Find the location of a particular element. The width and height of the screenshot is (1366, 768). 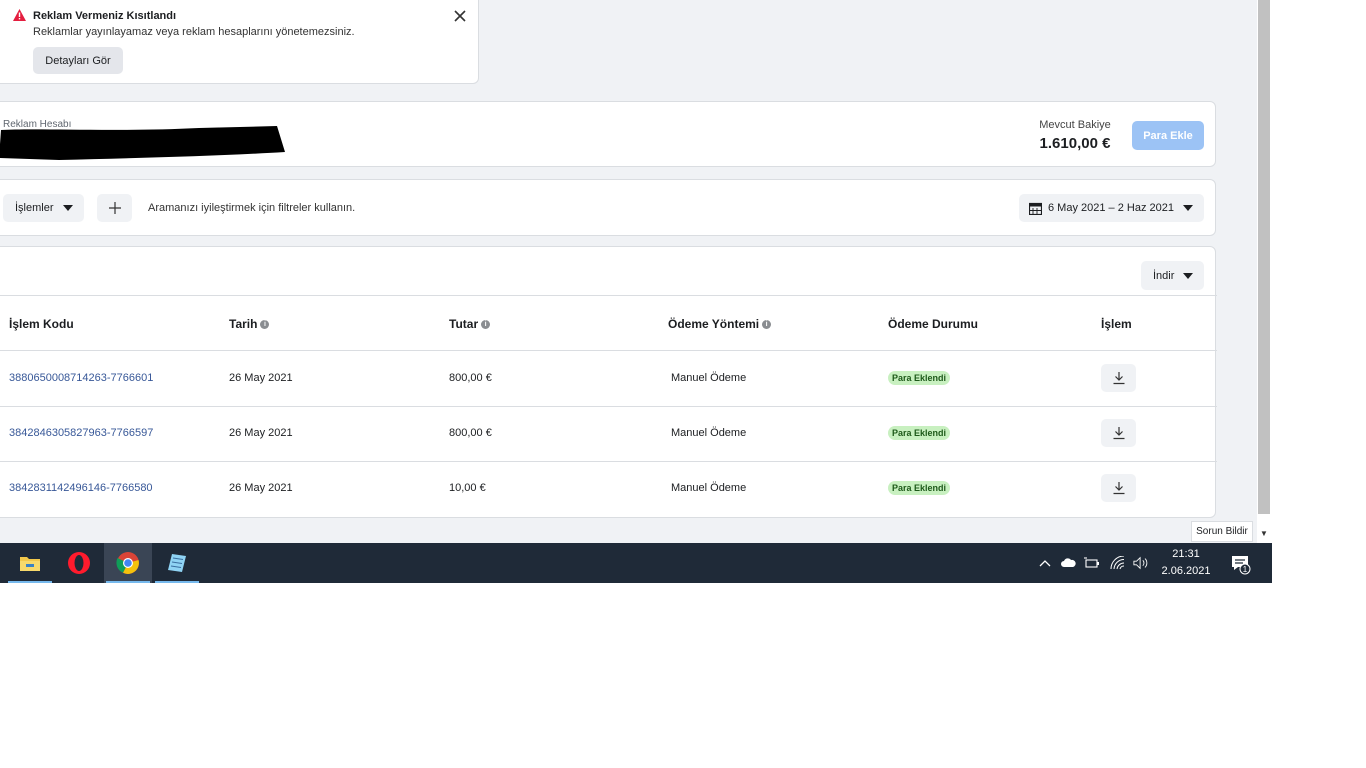

header-code: İşlem Kodu is located at coordinates (41, 324).